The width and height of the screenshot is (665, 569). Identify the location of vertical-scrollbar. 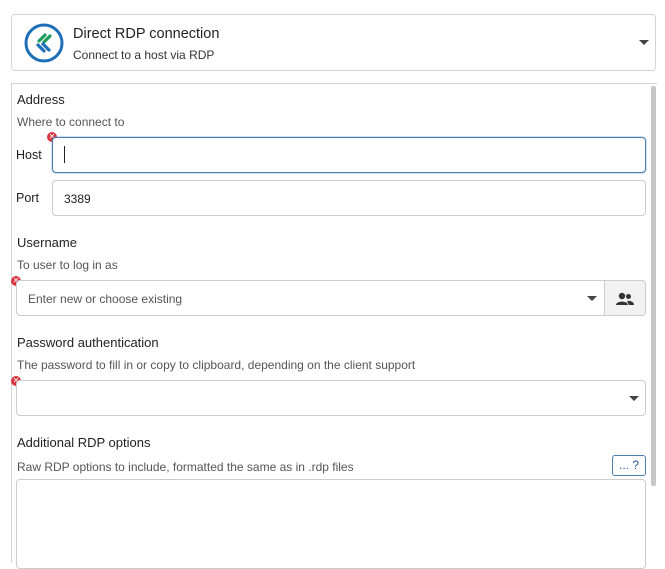
(653, 286).